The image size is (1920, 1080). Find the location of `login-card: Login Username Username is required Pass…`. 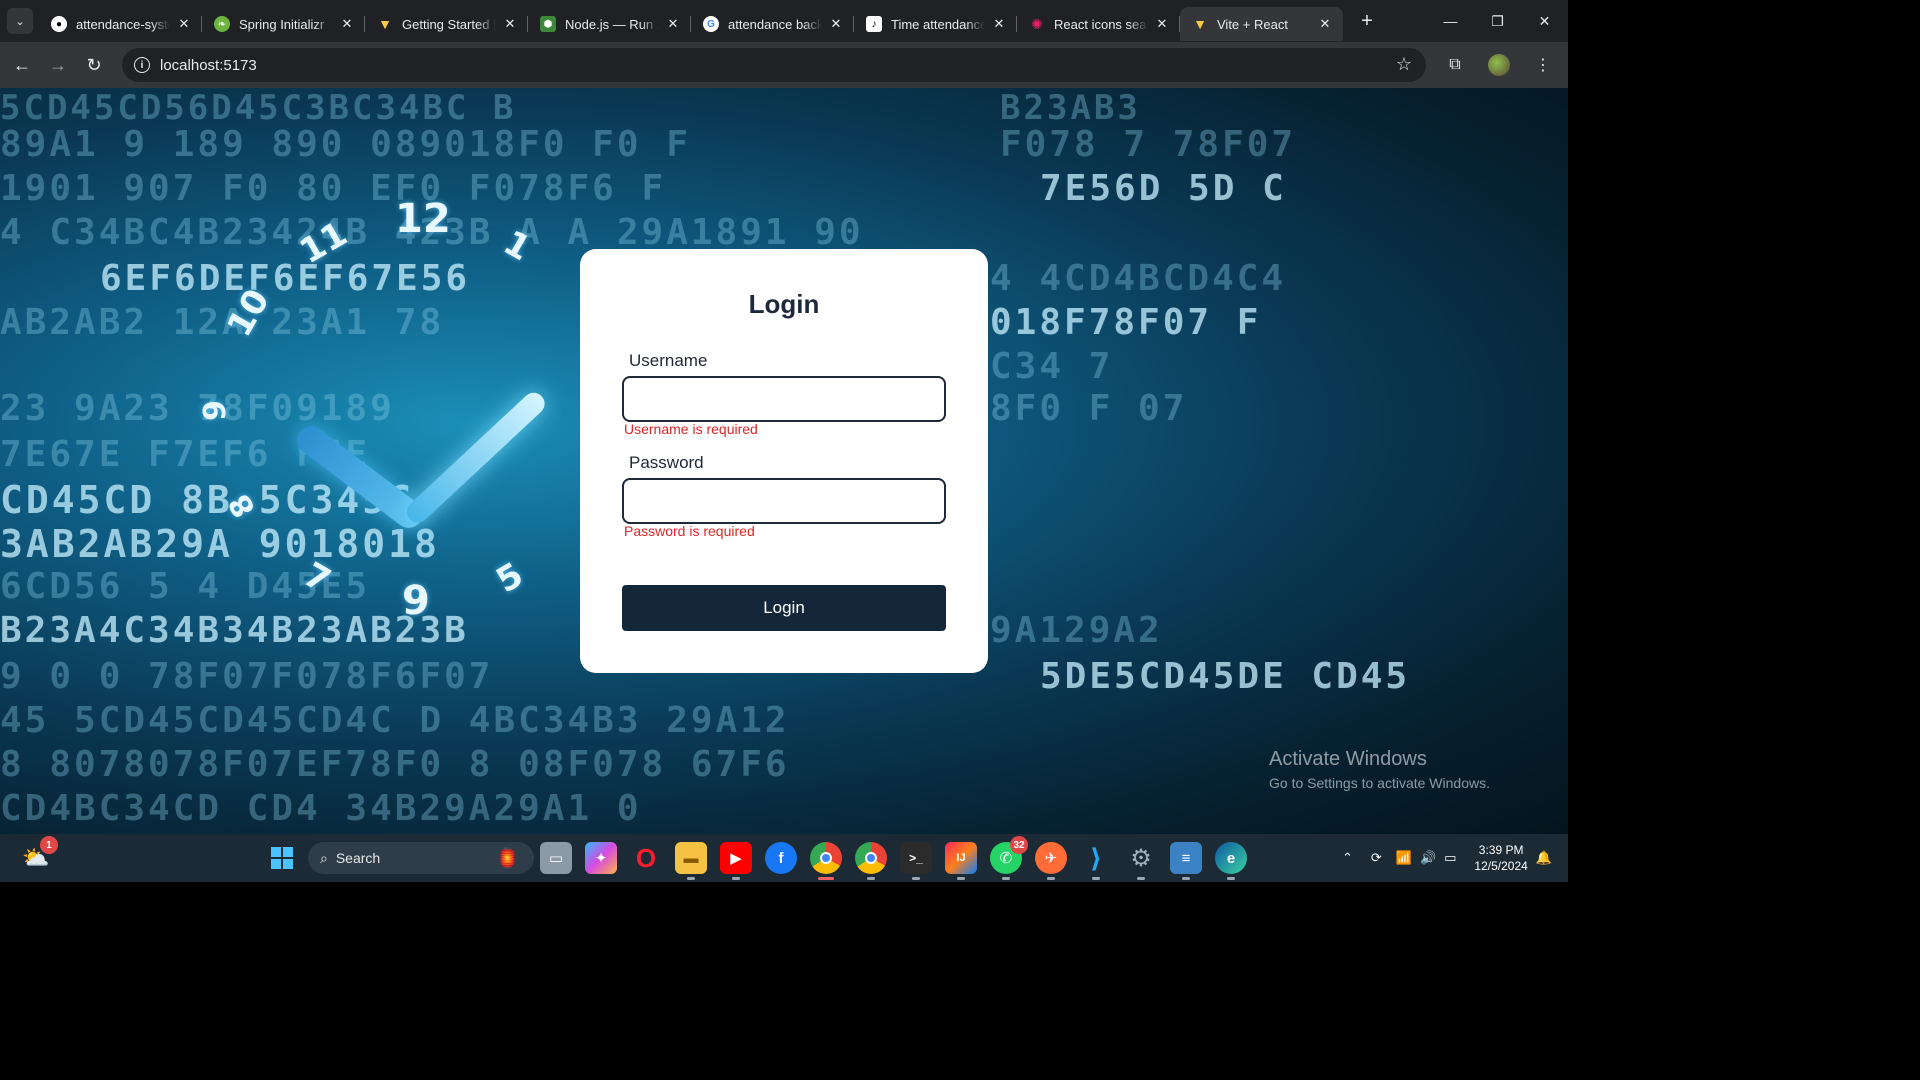

login-card: Login Username Username is required Pass… is located at coordinates (784, 461).